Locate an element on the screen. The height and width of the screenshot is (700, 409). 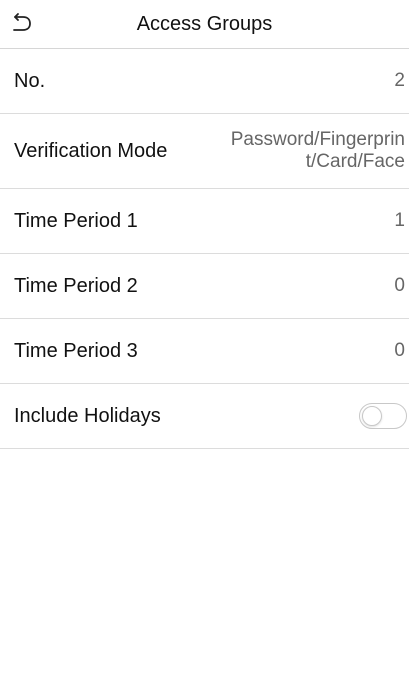
row-time-period-3: Time Period 3 0 is located at coordinates (204, 351).